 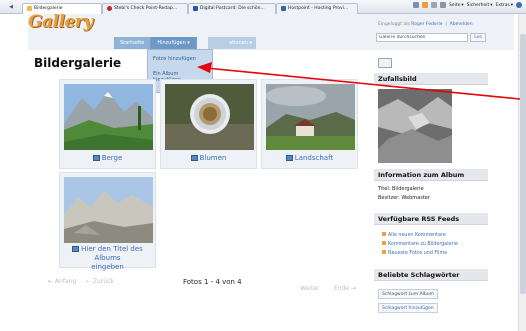 What do you see at coordinates (431, 175) in the screenshot?
I see `sidebar-title-album-info: Information zum Album` at bounding box center [431, 175].